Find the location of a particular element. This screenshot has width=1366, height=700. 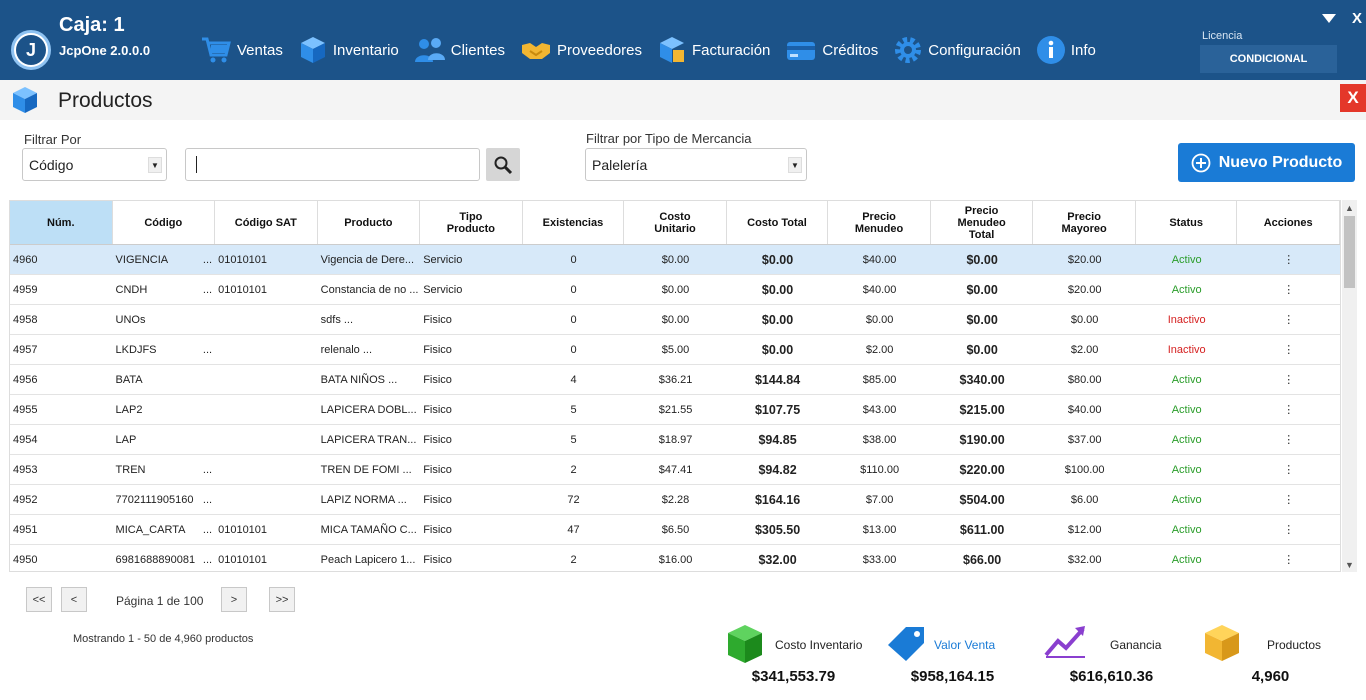

column-header: Código is located at coordinates (164, 222).